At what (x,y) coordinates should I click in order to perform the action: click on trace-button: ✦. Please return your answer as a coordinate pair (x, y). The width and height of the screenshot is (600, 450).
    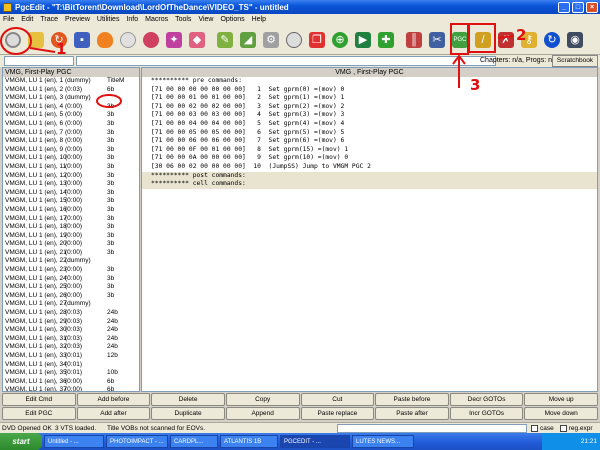
    Looking at the image, I should click on (174, 40).